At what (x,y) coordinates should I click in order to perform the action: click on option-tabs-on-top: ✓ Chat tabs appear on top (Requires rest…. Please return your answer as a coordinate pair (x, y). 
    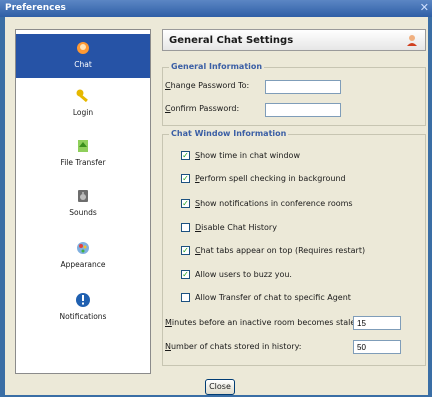
    Looking at the image, I should click on (273, 250).